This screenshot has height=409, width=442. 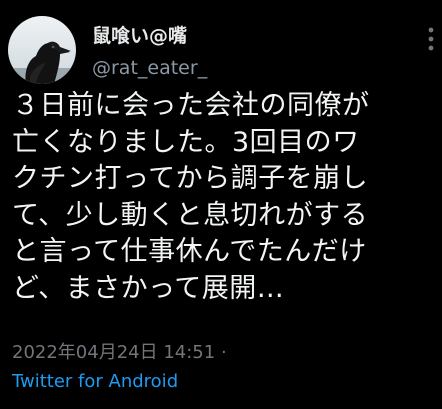 I want to click on author-handle: @rat_eater_, so click(x=149, y=68).